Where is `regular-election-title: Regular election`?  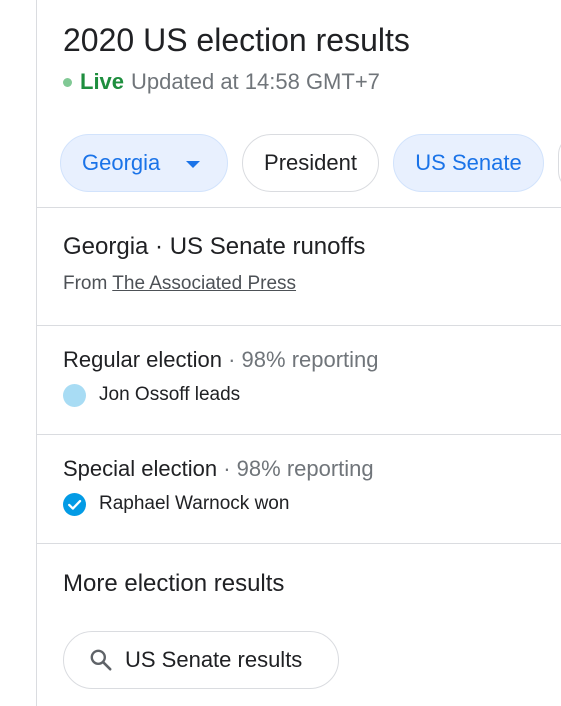 regular-election-title: Regular election is located at coordinates (142, 359).